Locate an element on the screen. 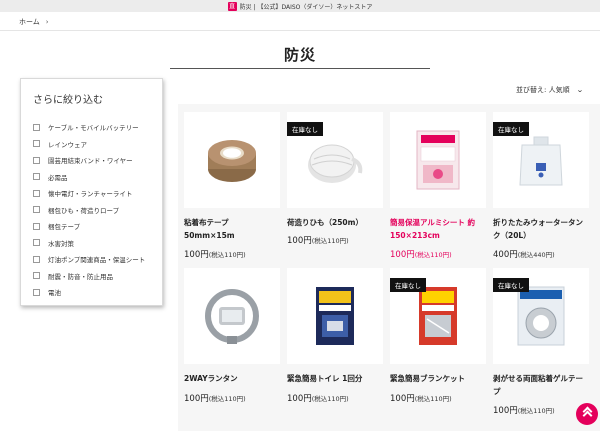  scroll-to-top-button is located at coordinates (587, 414).